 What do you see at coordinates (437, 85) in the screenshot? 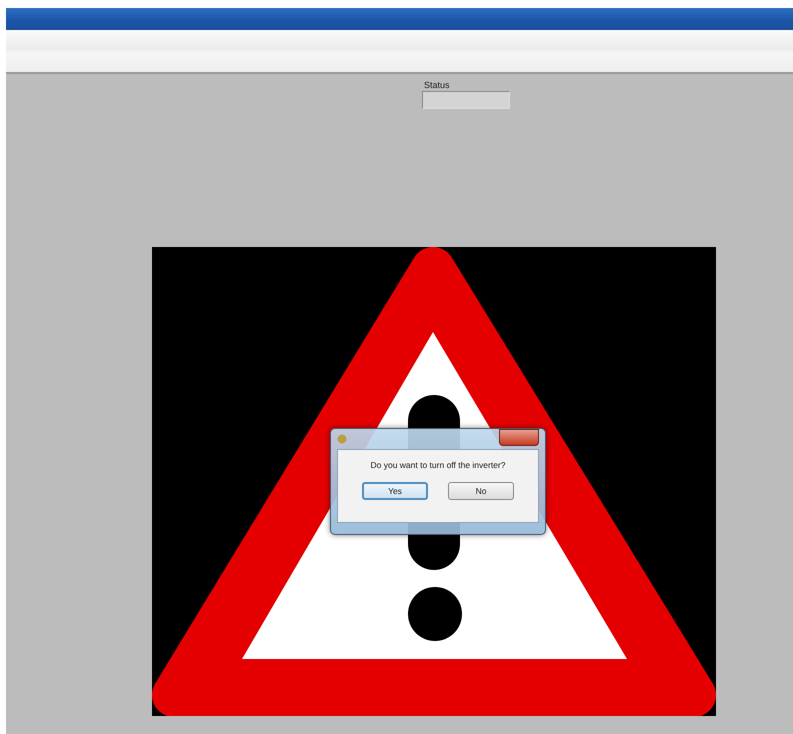
I see `status-label: Status` at bounding box center [437, 85].